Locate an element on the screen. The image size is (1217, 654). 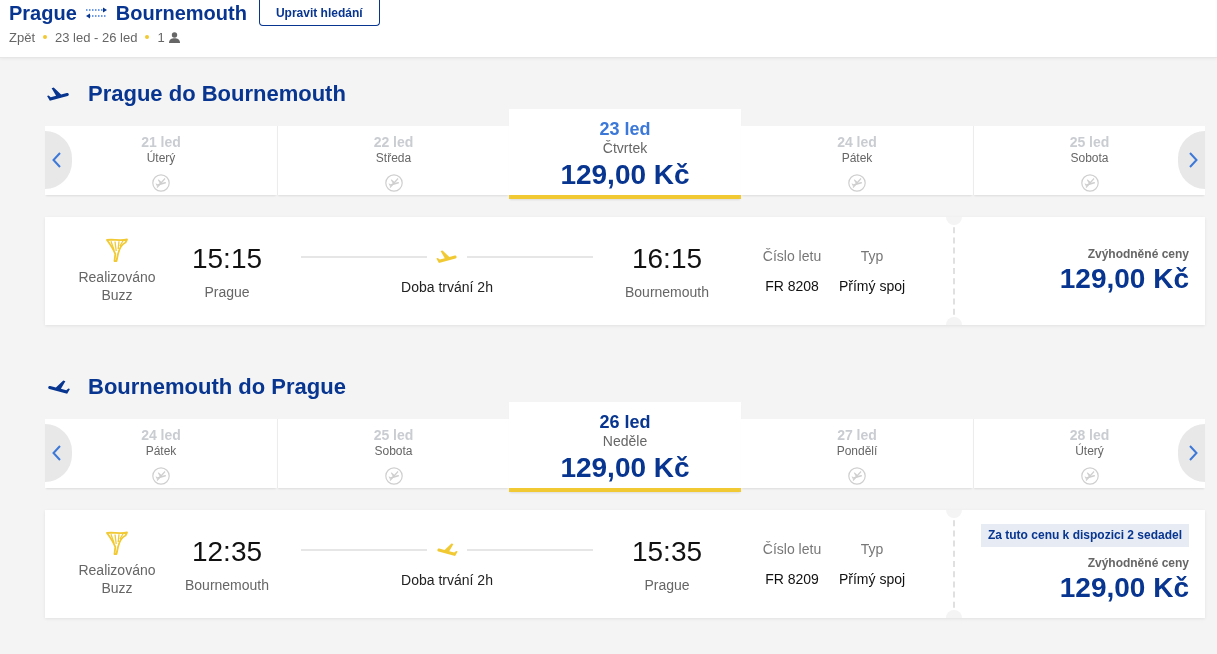
arrival-time: 16:15 is located at coordinates (667, 258).